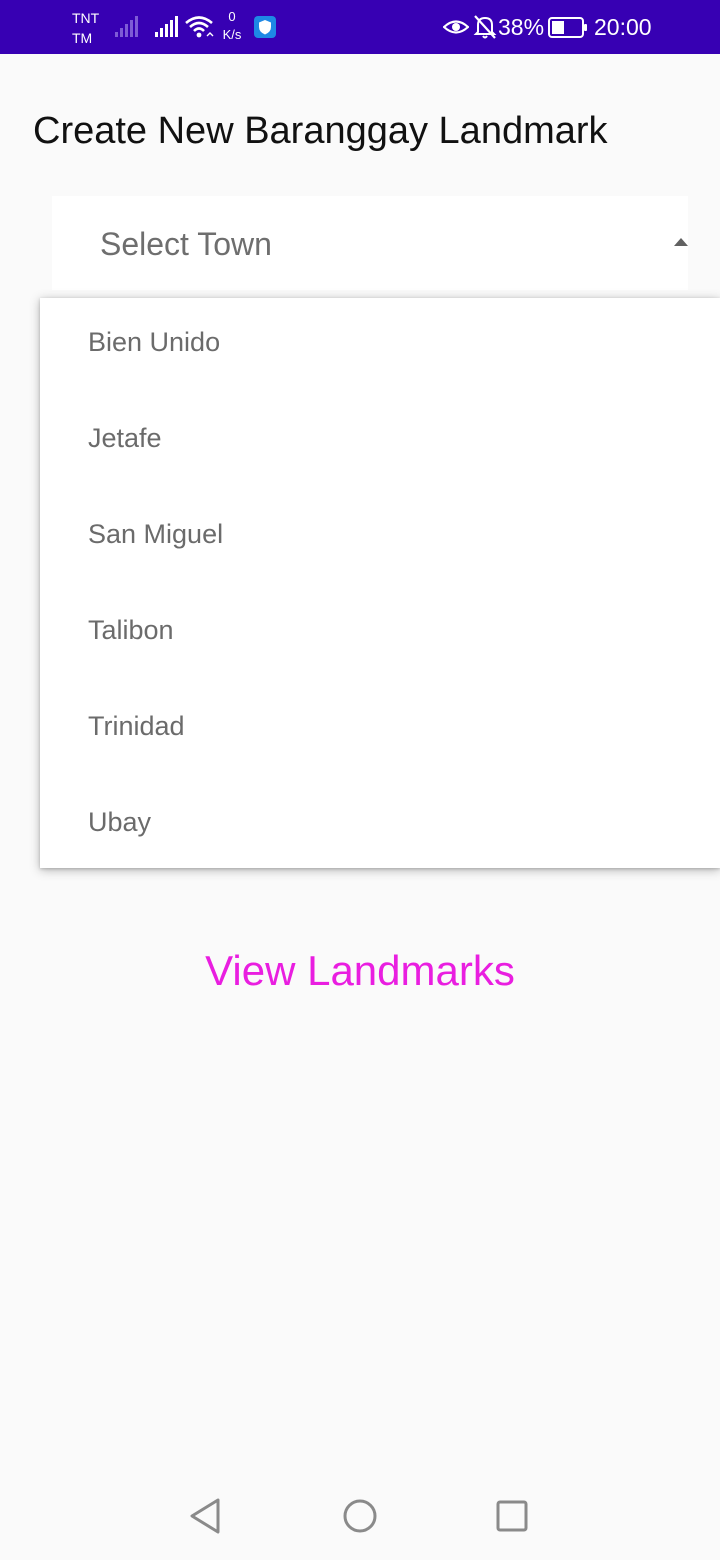  Describe the element at coordinates (136, 726) in the screenshot. I see `dropdown-item-label: Trinidad` at that location.